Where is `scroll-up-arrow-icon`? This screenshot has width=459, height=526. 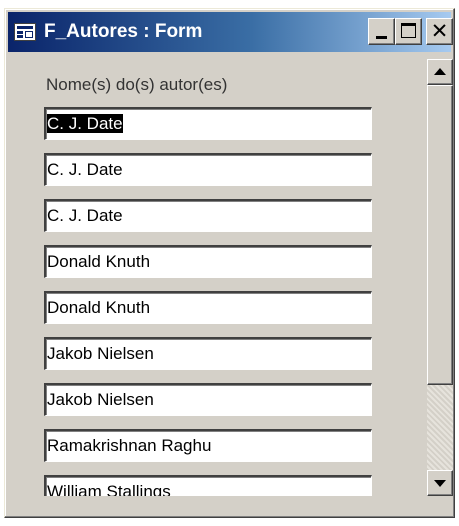
scroll-up-arrow-icon is located at coordinates (440, 71).